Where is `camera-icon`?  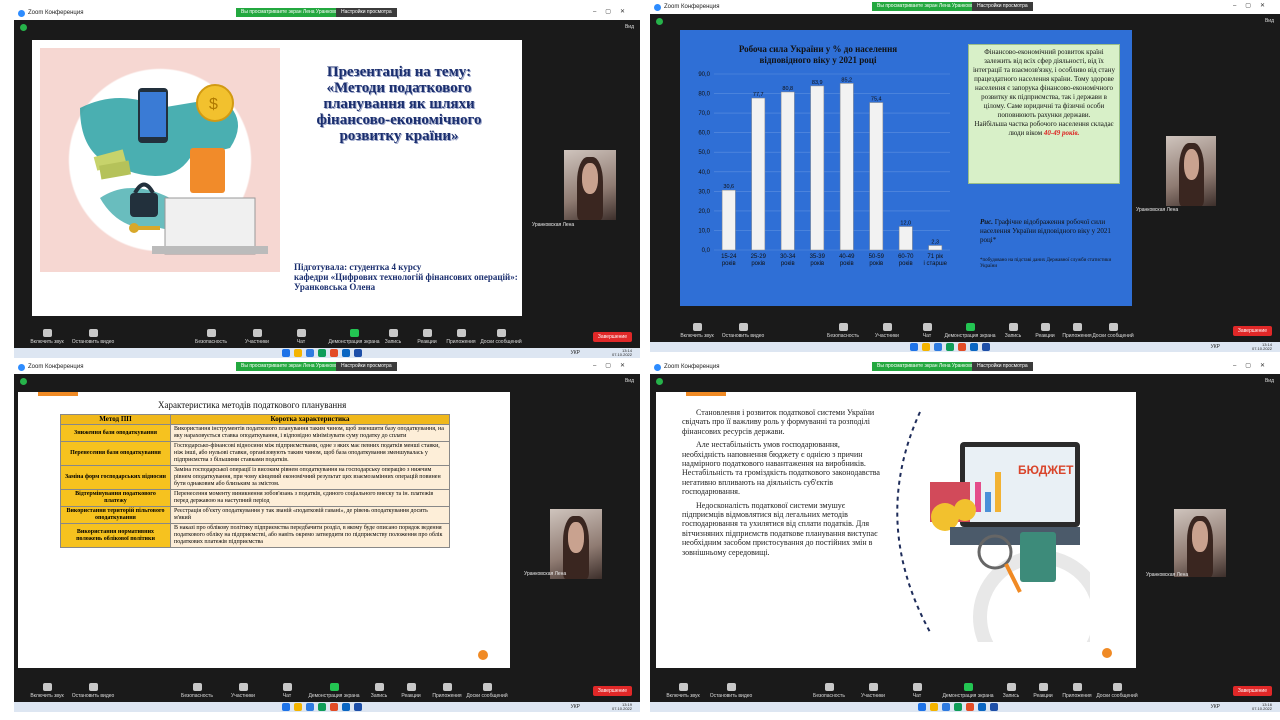
camera-icon is located at coordinates (93, 333).